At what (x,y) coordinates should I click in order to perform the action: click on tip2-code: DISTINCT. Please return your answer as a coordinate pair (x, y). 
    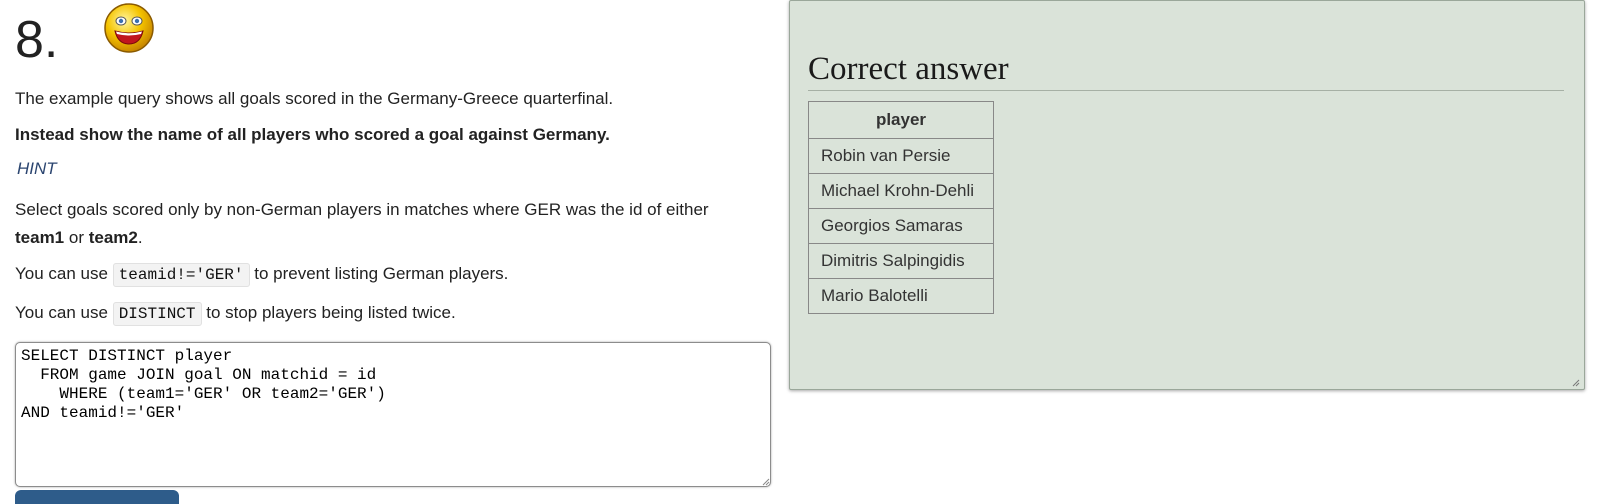
    Looking at the image, I should click on (157, 314).